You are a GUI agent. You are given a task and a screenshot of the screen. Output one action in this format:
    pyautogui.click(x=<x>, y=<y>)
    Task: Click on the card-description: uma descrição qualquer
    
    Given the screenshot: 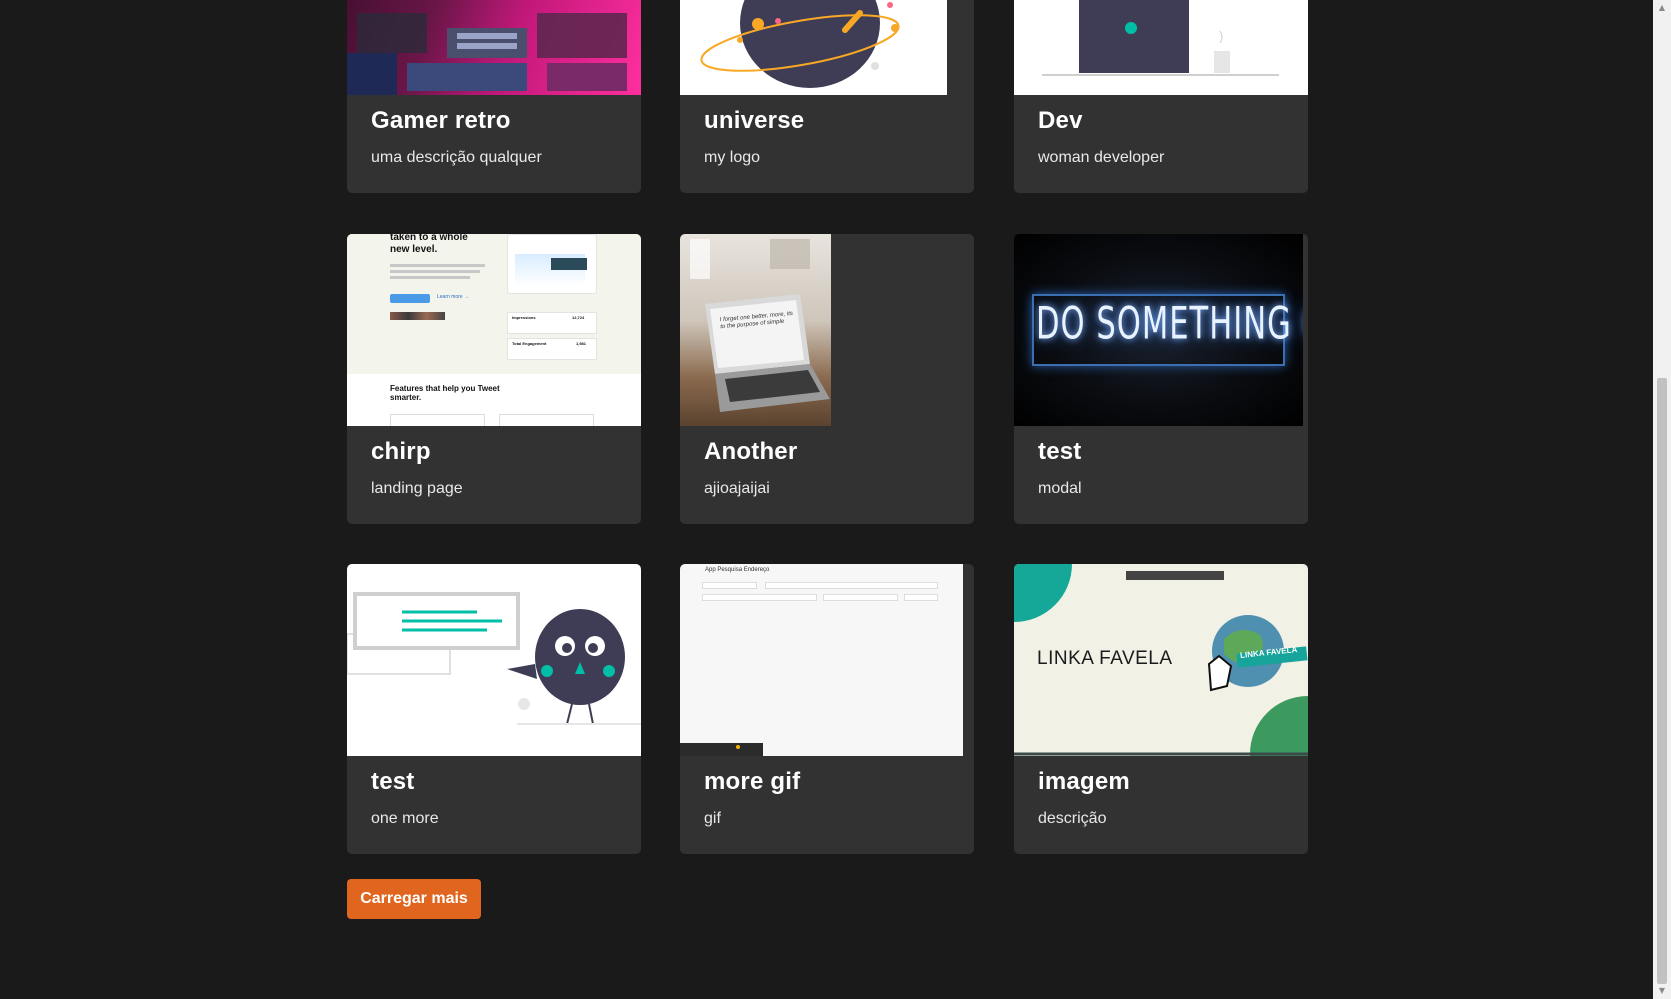 What is the action you would take?
    pyautogui.click(x=456, y=157)
    